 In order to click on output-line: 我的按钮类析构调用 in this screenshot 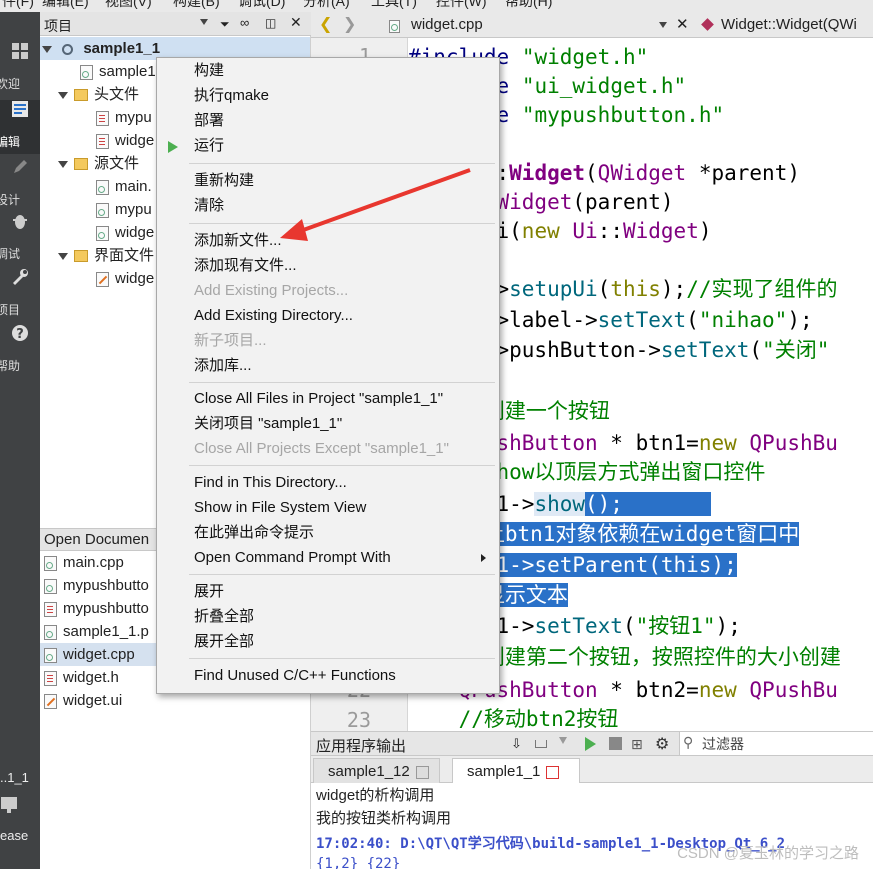, I will do `click(384, 818)`.